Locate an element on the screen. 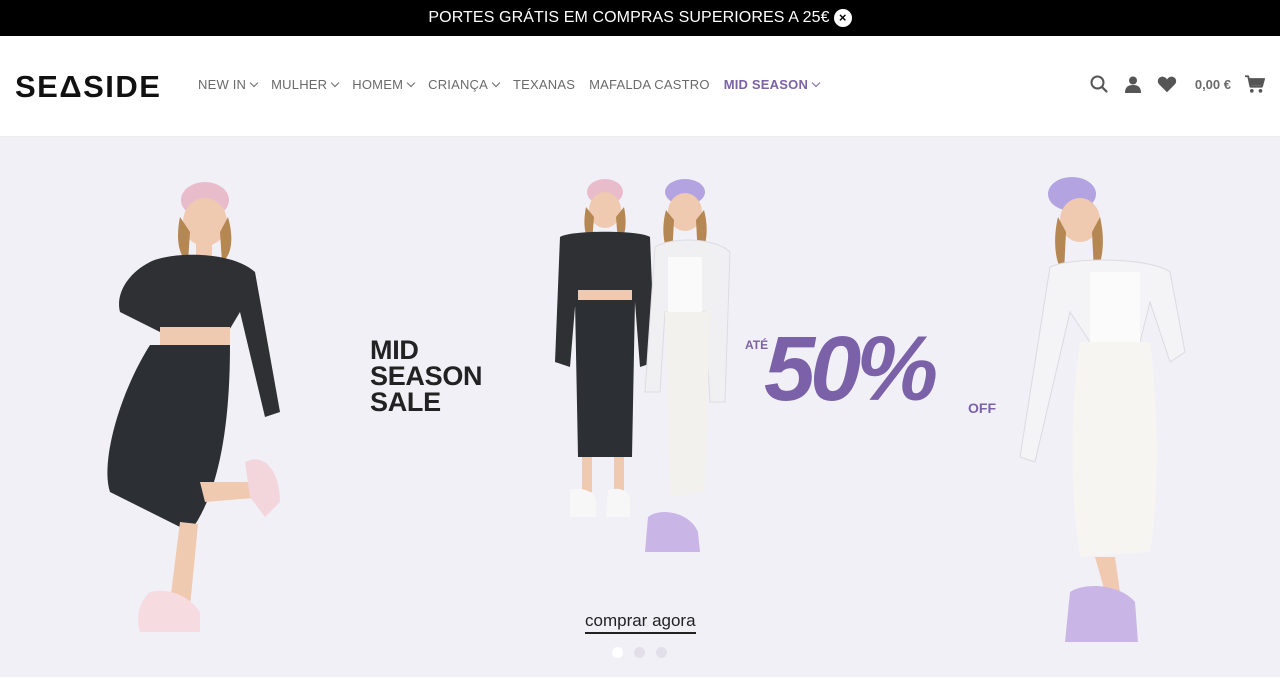  nav-item-texanas: TEXANAS is located at coordinates (544, 84).